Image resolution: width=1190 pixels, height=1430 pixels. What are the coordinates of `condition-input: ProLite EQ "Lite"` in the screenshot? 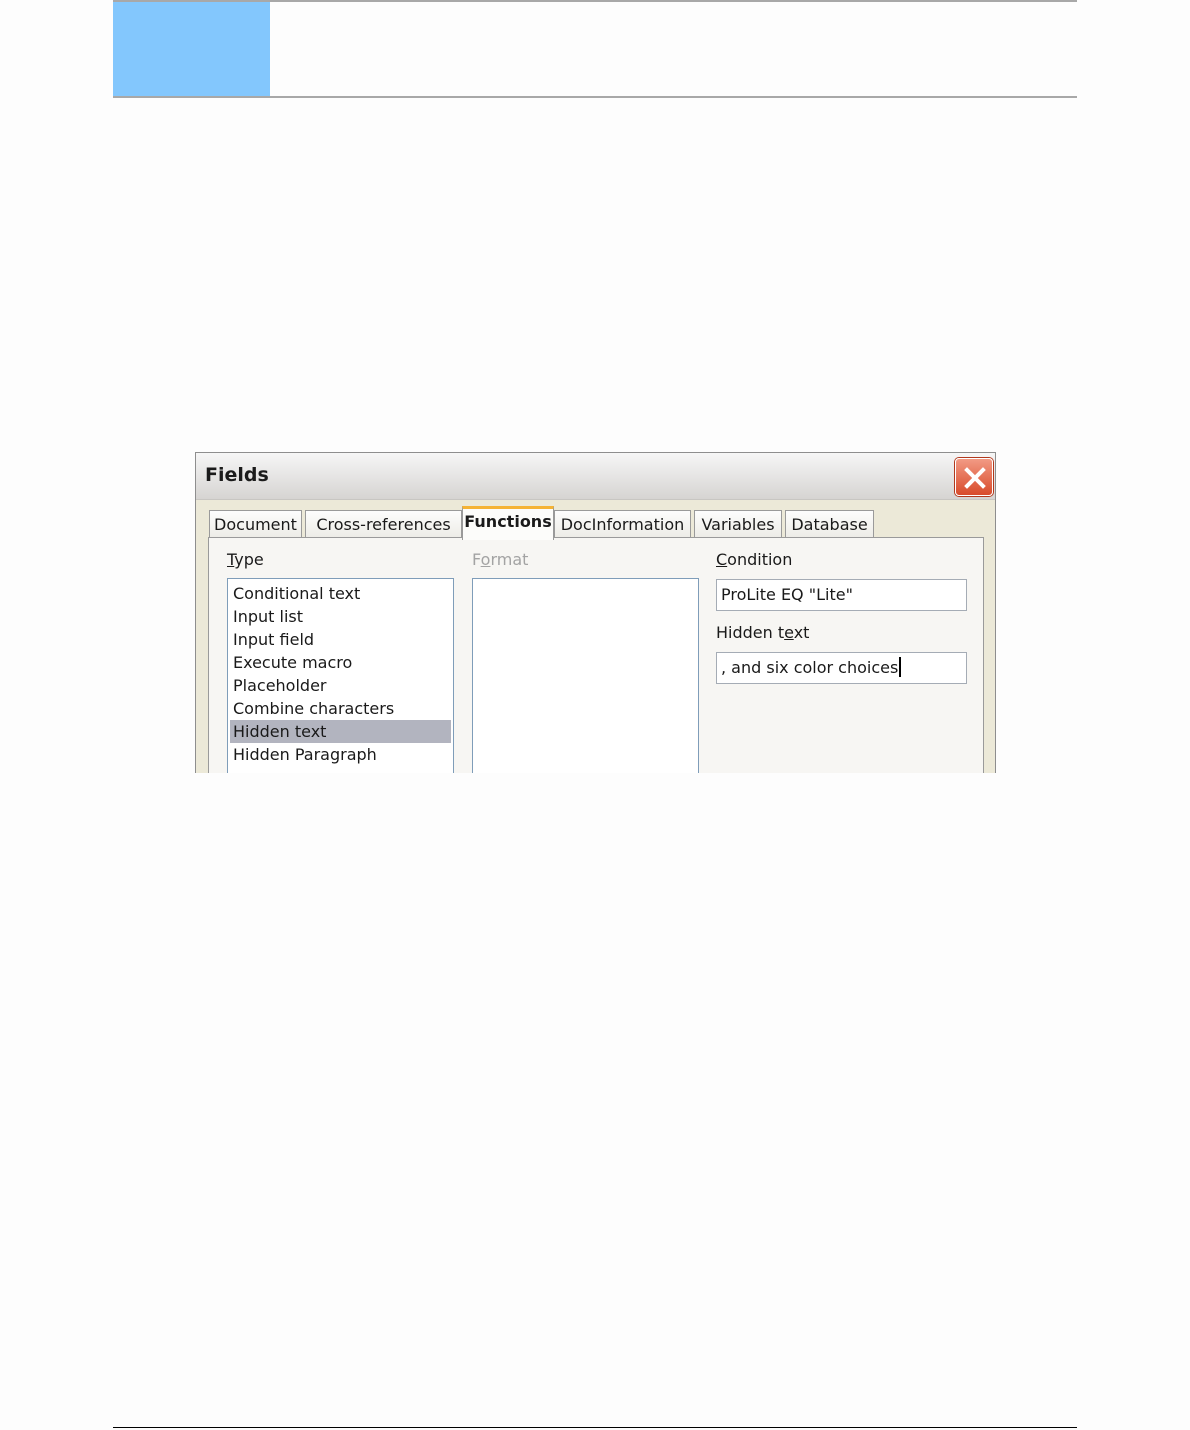 It's located at (841, 595).